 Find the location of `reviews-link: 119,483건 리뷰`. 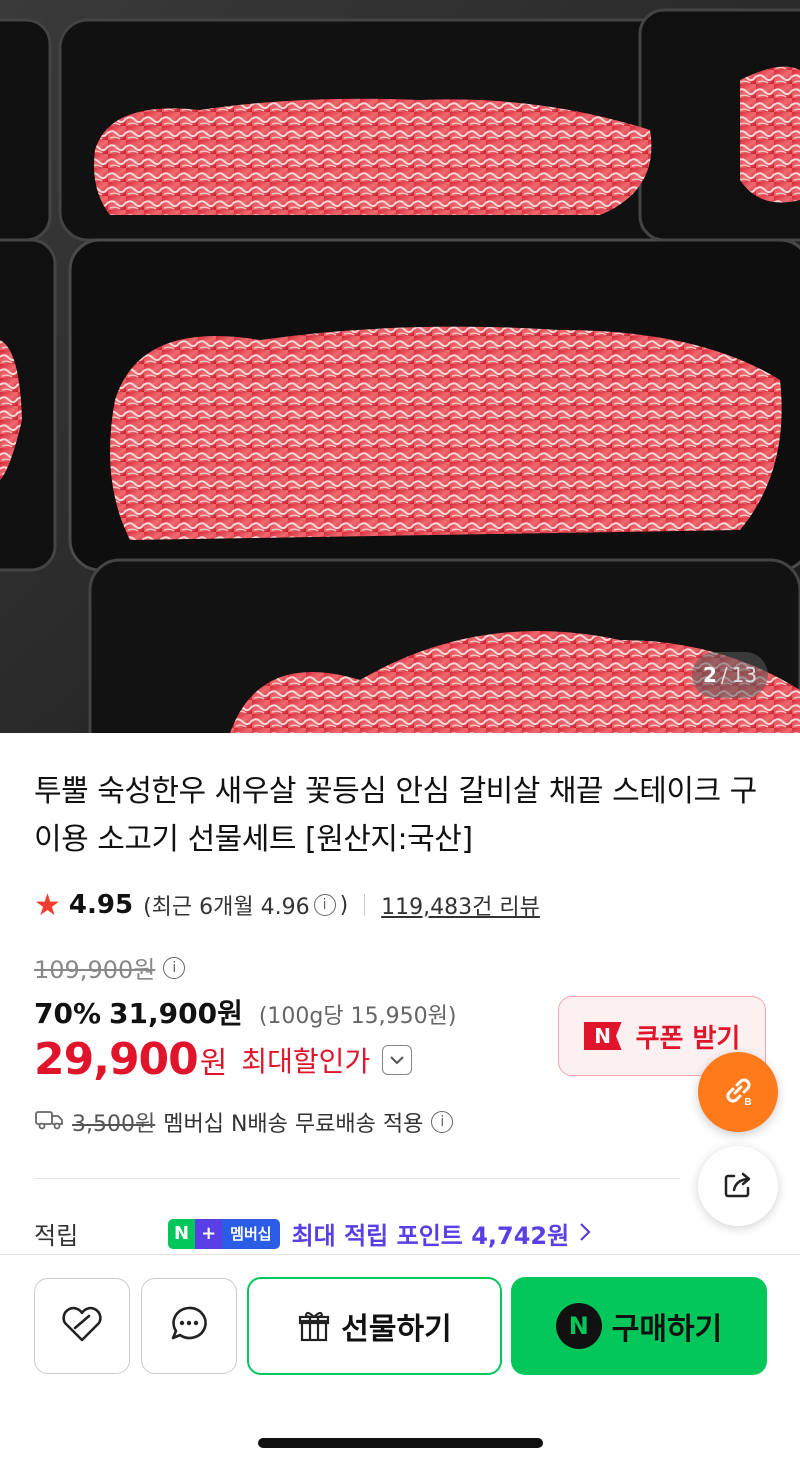

reviews-link: 119,483건 리뷰 is located at coordinates (460, 905).